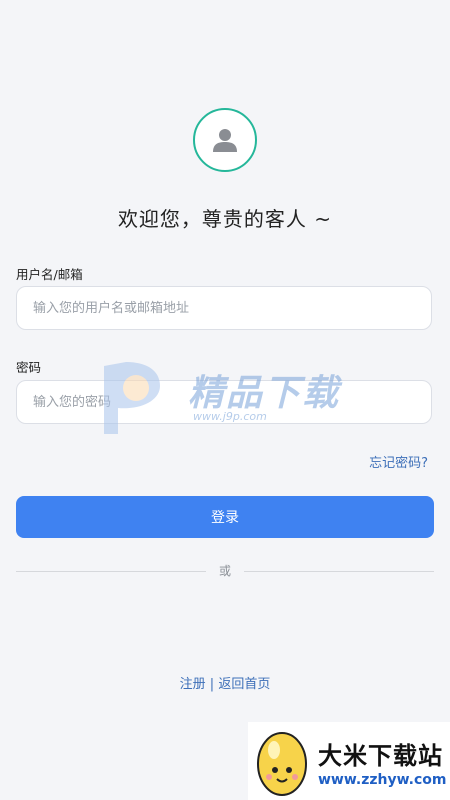 Image resolution: width=450 pixels, height=800 pixels. I want to click on forgot-password-link: 忘记密码?, so click(398, 461).